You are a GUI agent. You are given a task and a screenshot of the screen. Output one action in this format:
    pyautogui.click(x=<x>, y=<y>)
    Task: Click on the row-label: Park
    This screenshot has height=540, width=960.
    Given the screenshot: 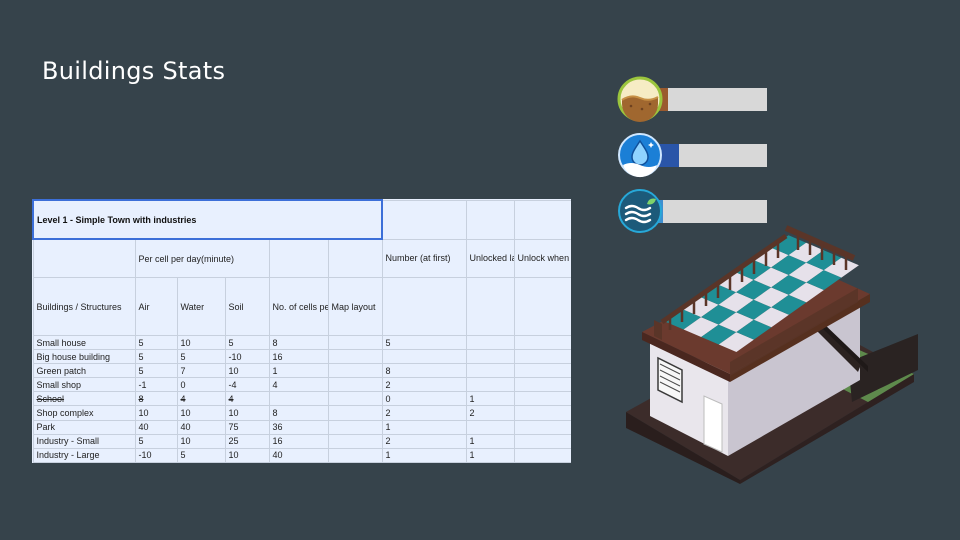 What is the action you would take?
    pyautogui.click(x=84, y=427)
    